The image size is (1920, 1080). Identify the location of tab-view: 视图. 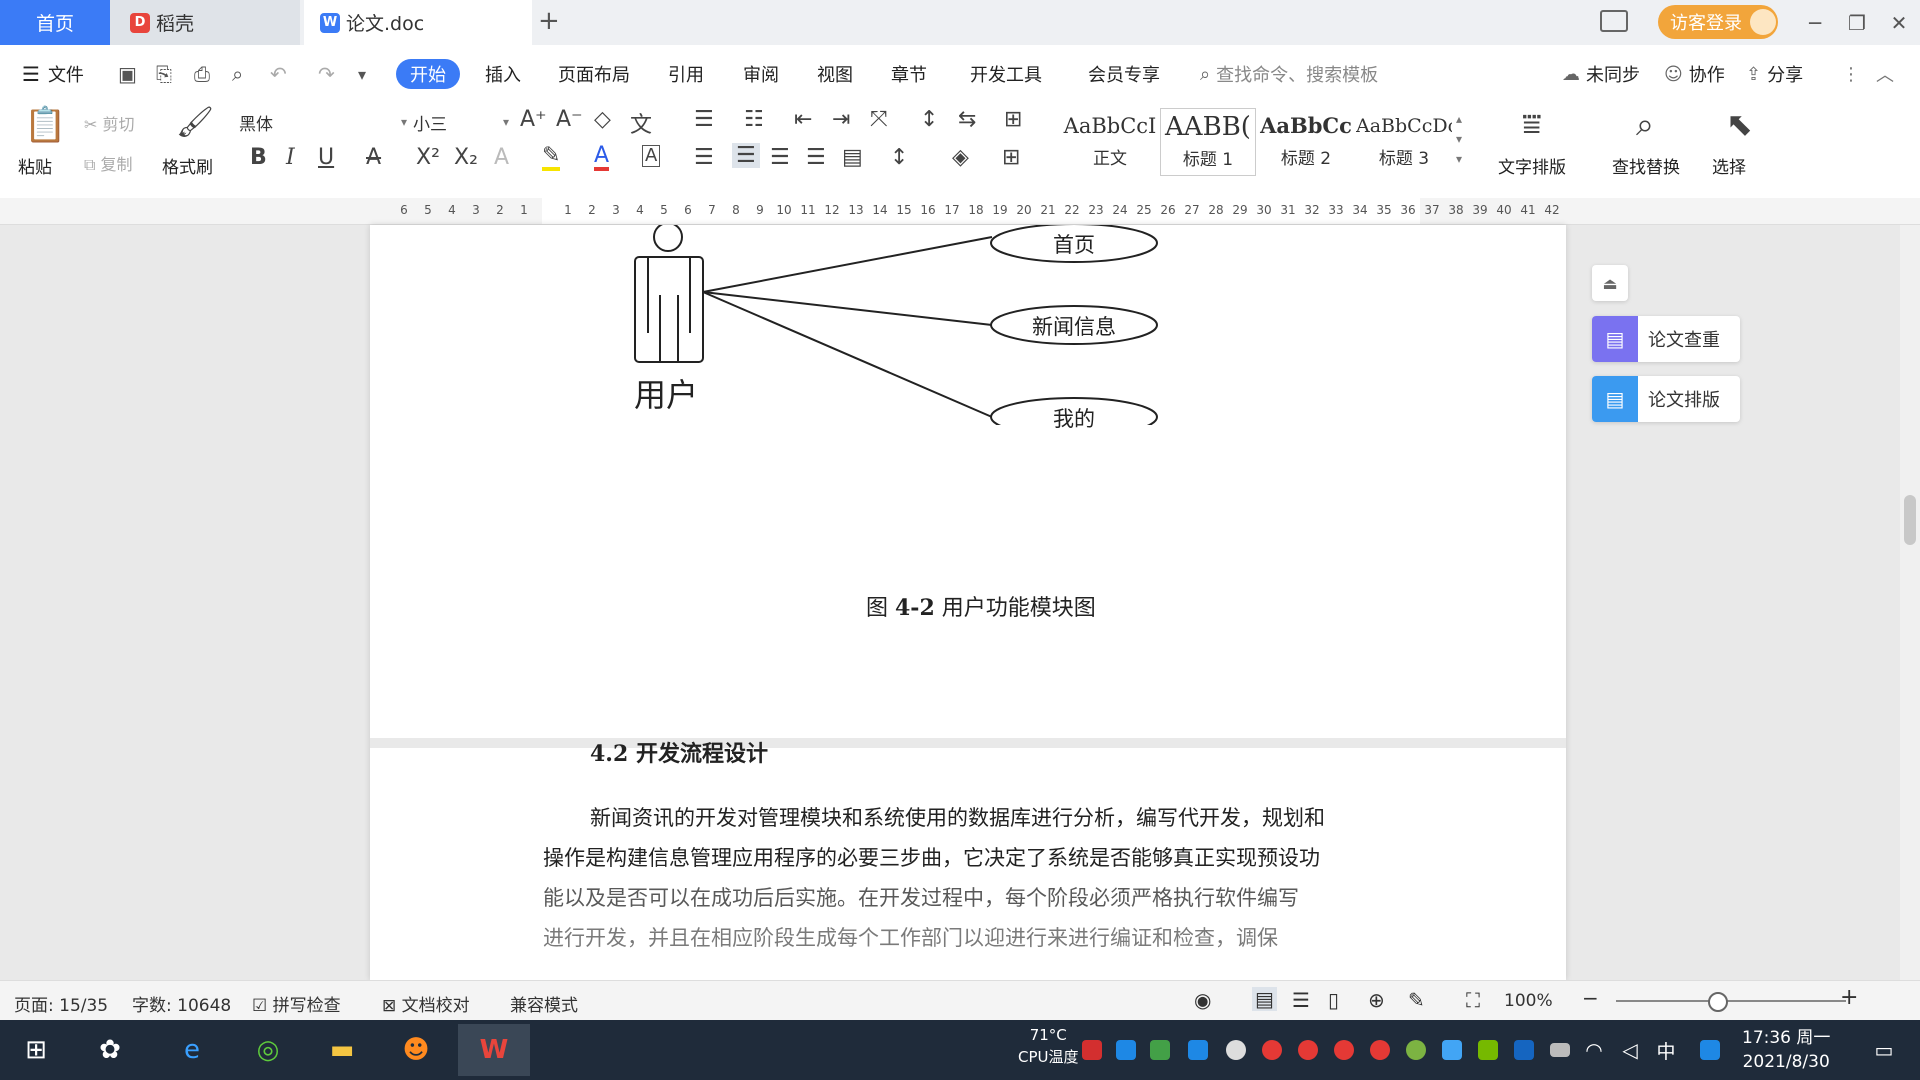
(835, 74).